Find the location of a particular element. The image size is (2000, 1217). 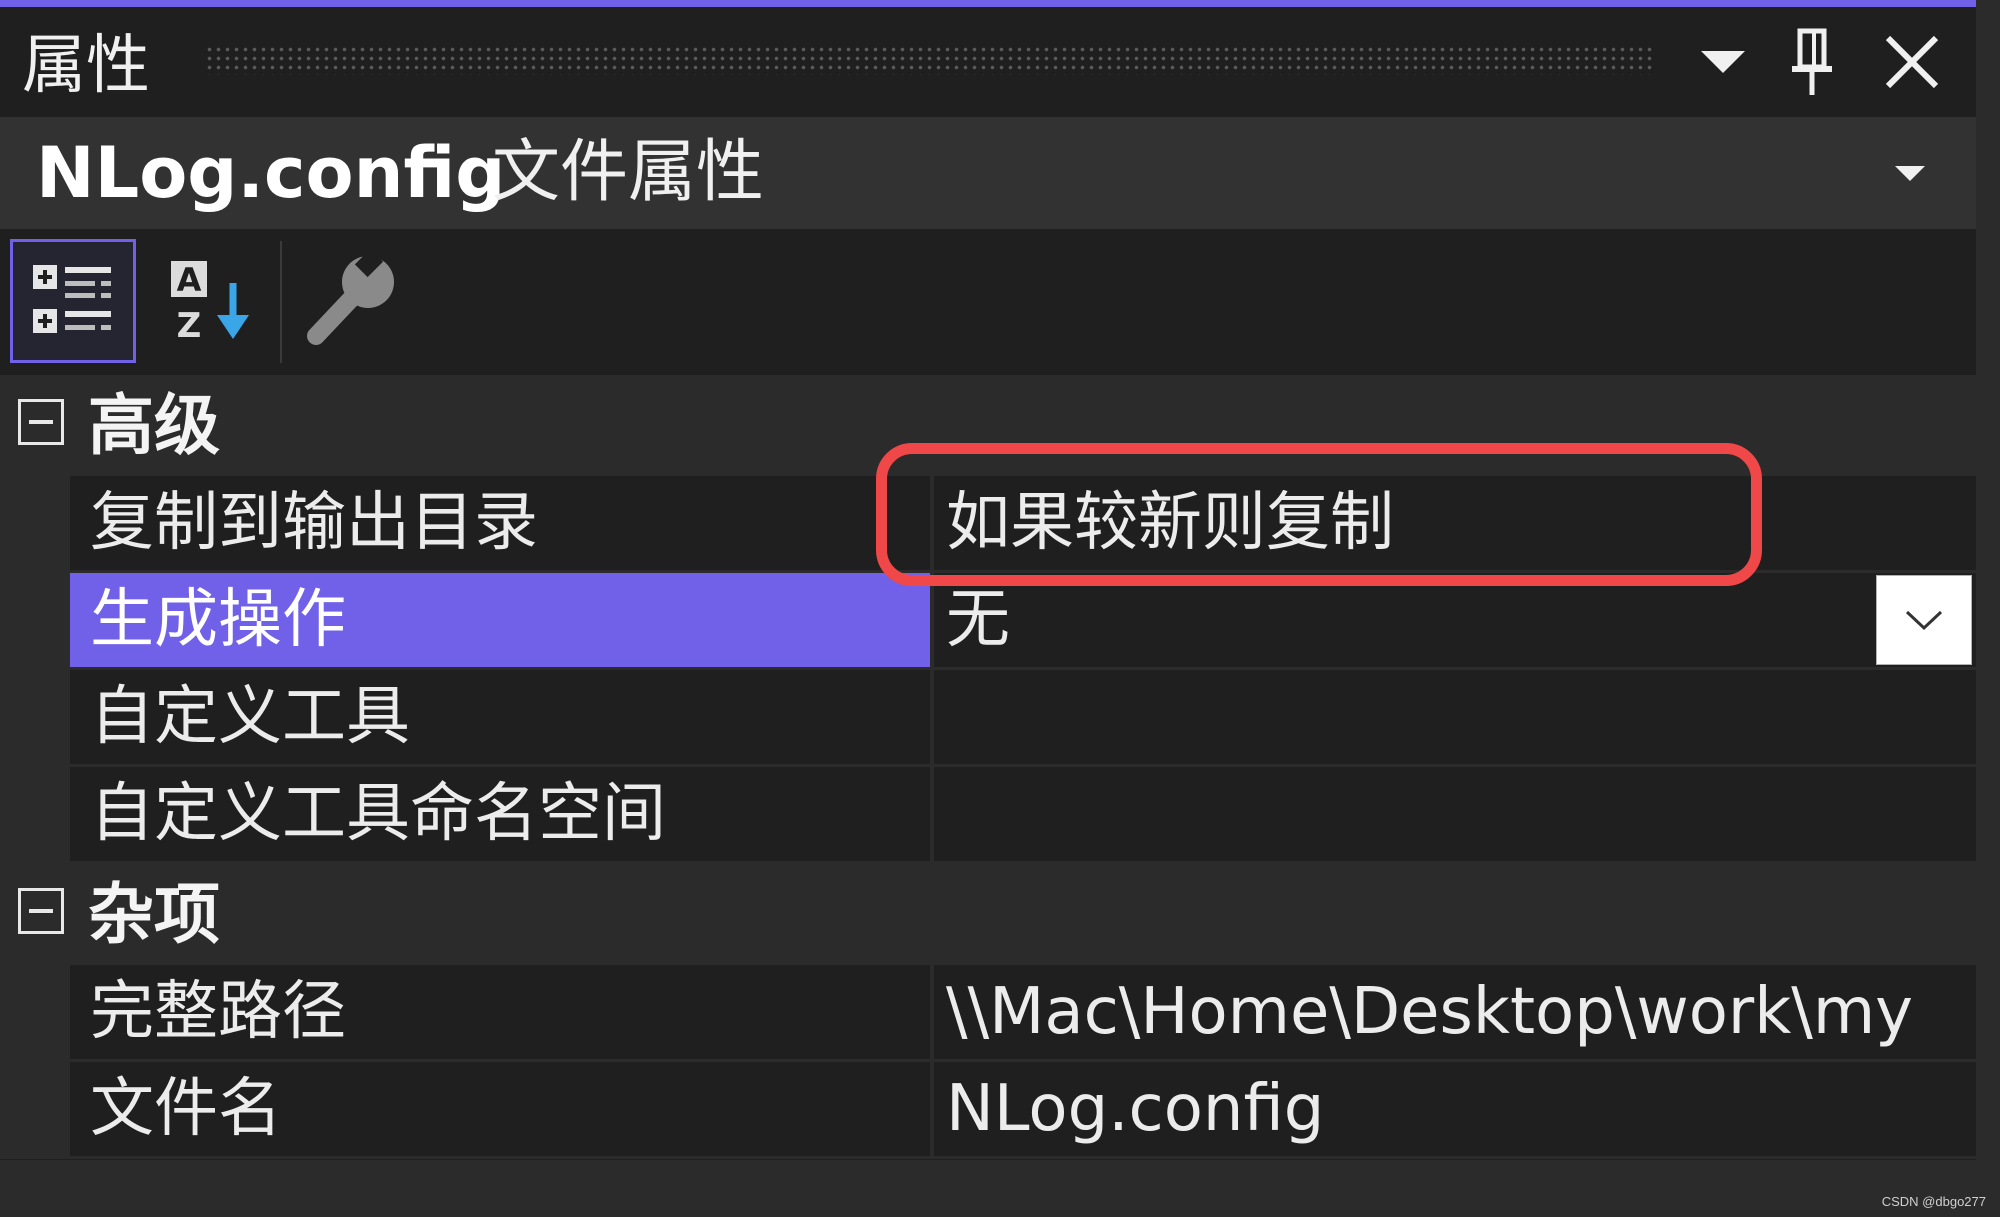

pin-icon is located at coordinates (1812, 61).